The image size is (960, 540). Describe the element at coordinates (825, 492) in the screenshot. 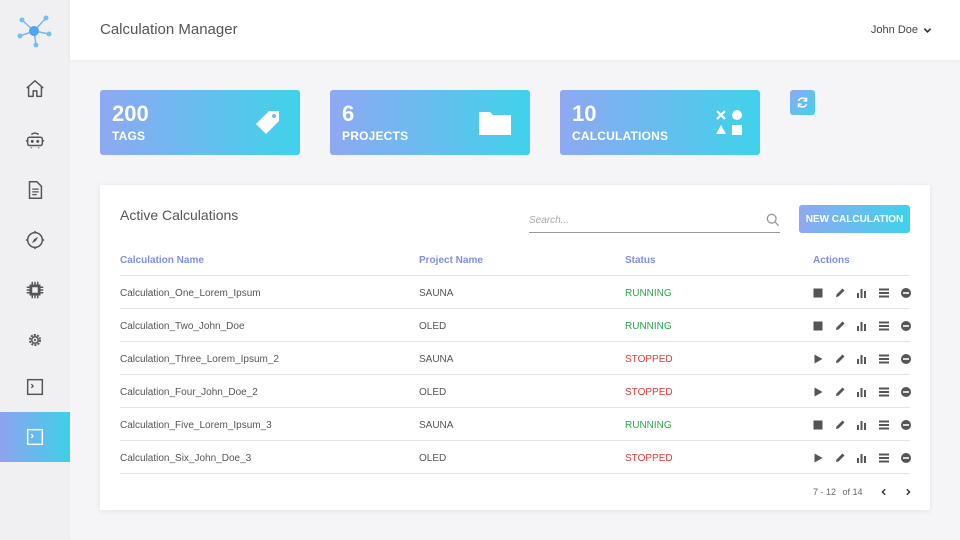

I see `pagination-range: 7 - 12` at that location.